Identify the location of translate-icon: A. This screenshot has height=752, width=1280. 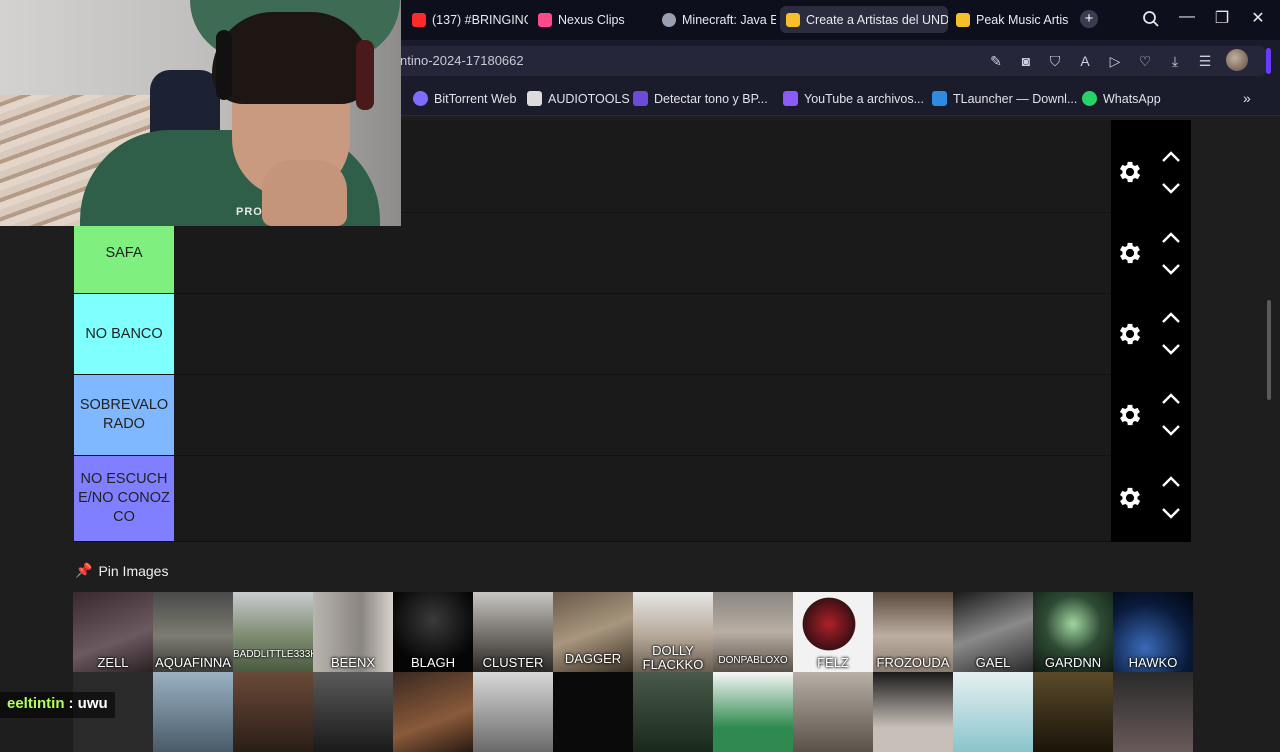
(1085, 61).